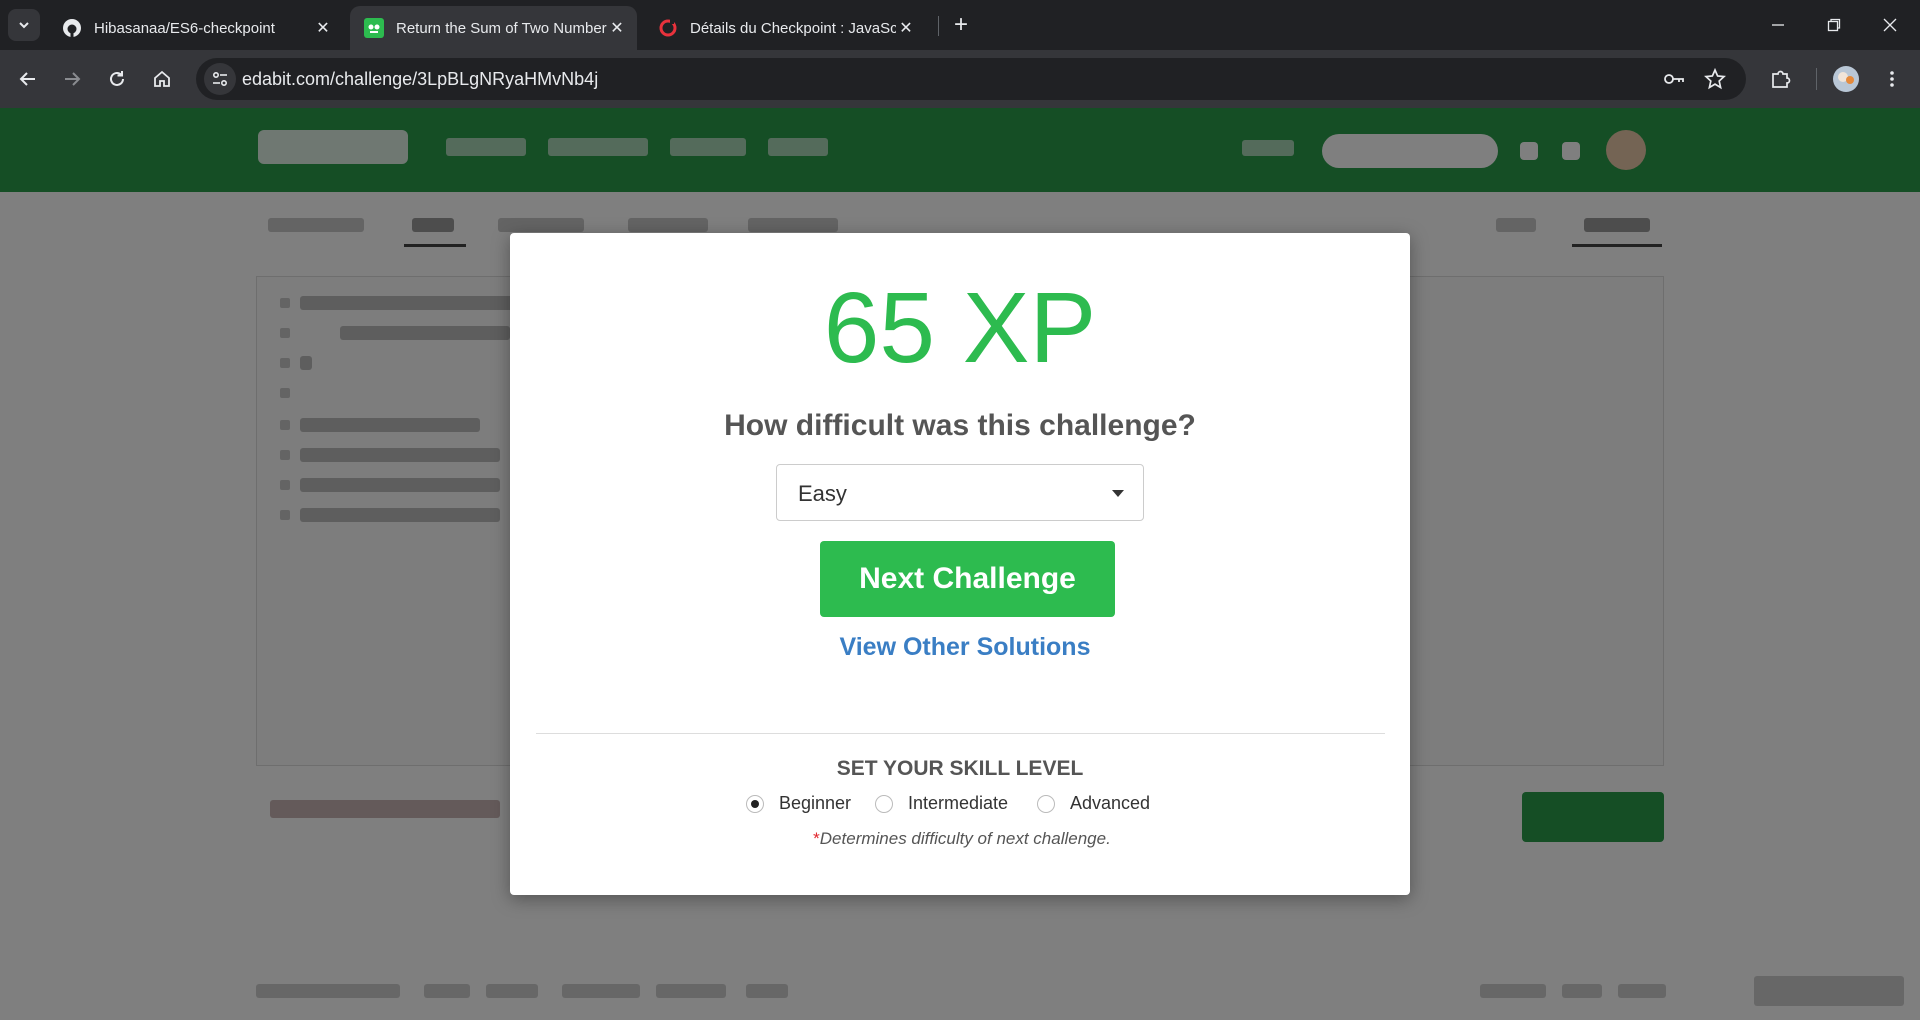 This screenshot has height=1020, width=1920. I want to click on caret-down-icon, so click(1118, 493).